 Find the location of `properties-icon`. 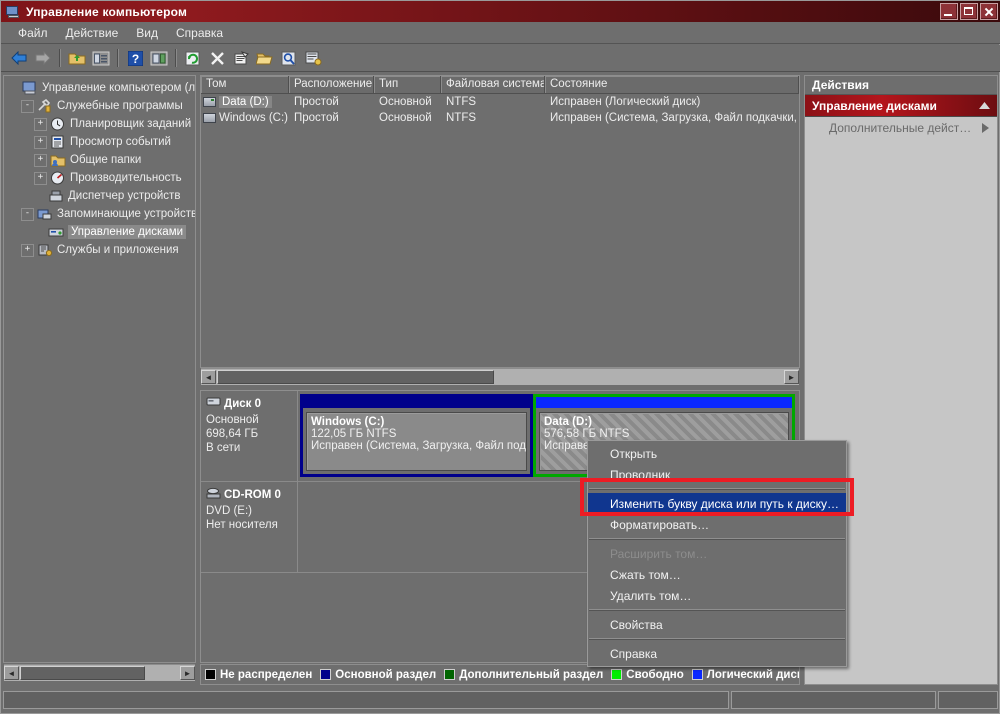

properties-icon is located at coordinates (241, 58).